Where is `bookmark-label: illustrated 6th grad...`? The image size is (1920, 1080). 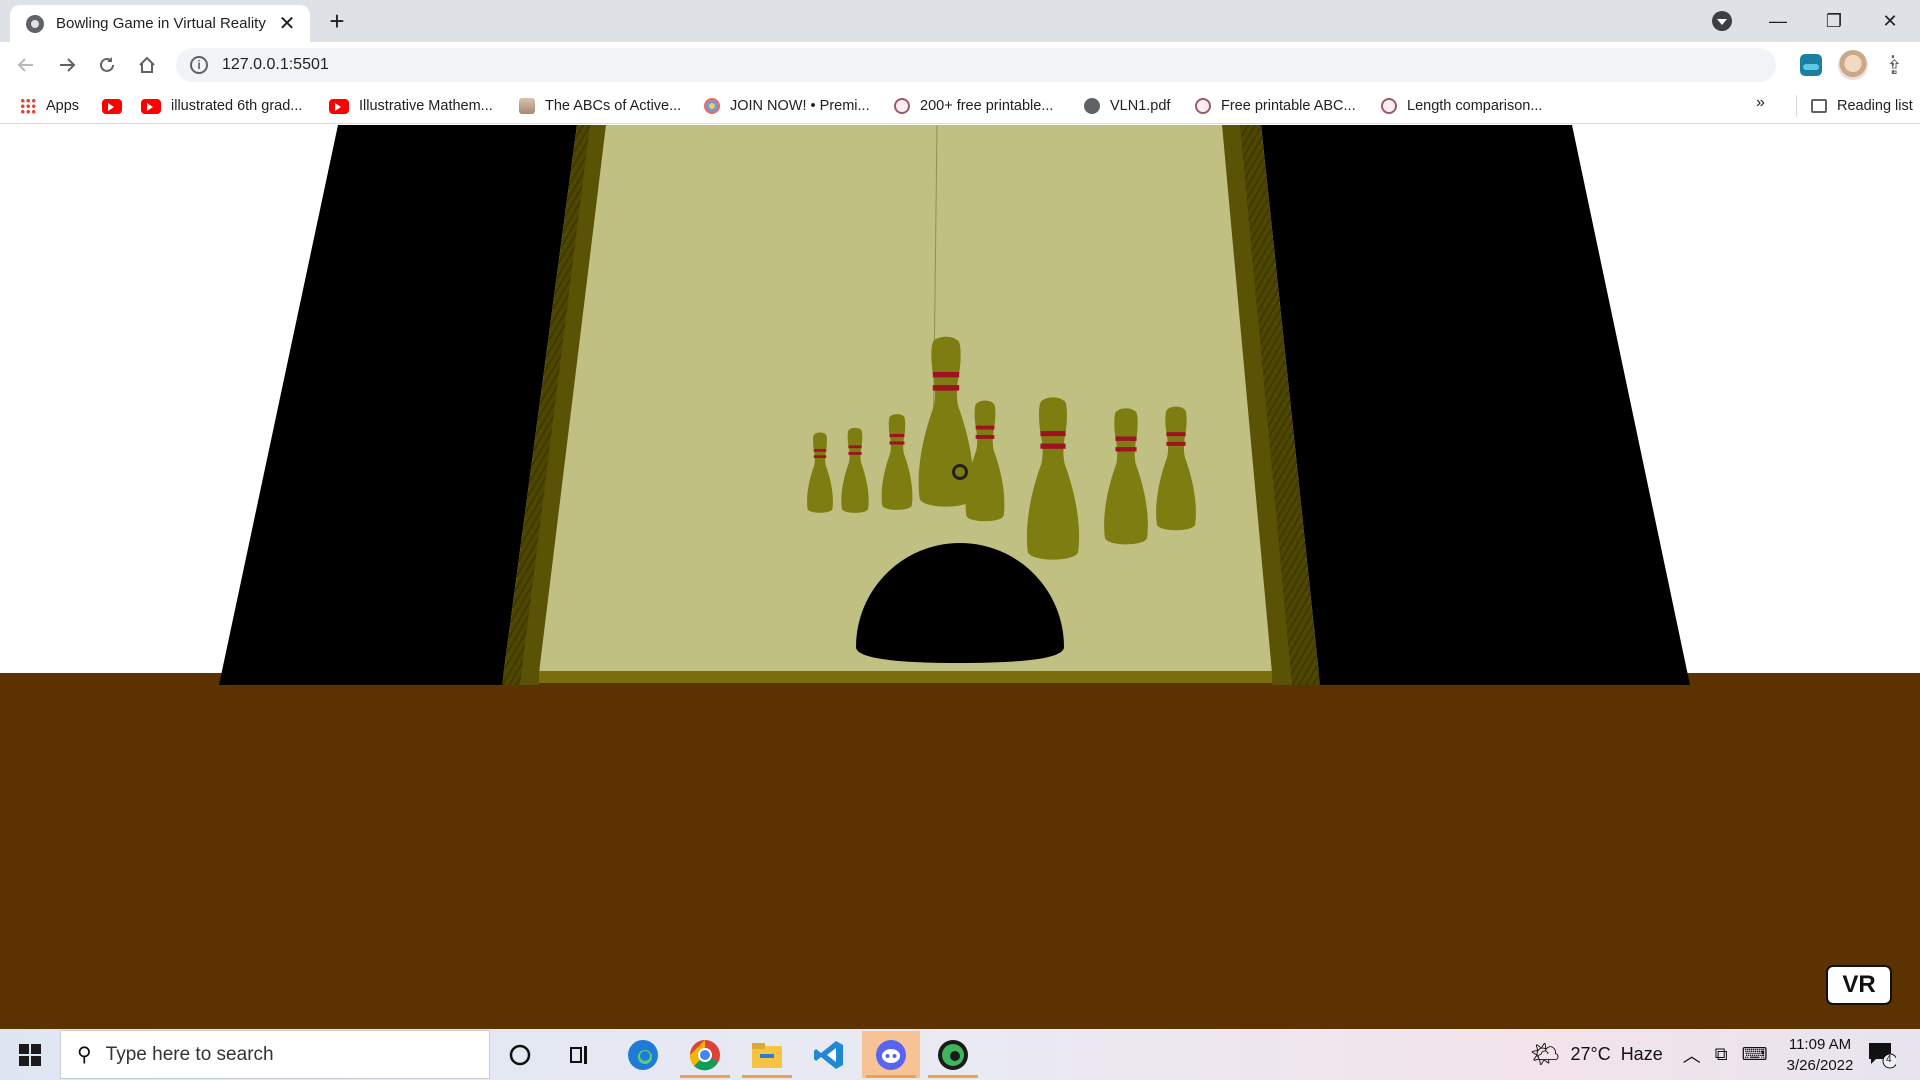 bookmark-label: illustrated 6th grad... is located at coordinates (237, 106).